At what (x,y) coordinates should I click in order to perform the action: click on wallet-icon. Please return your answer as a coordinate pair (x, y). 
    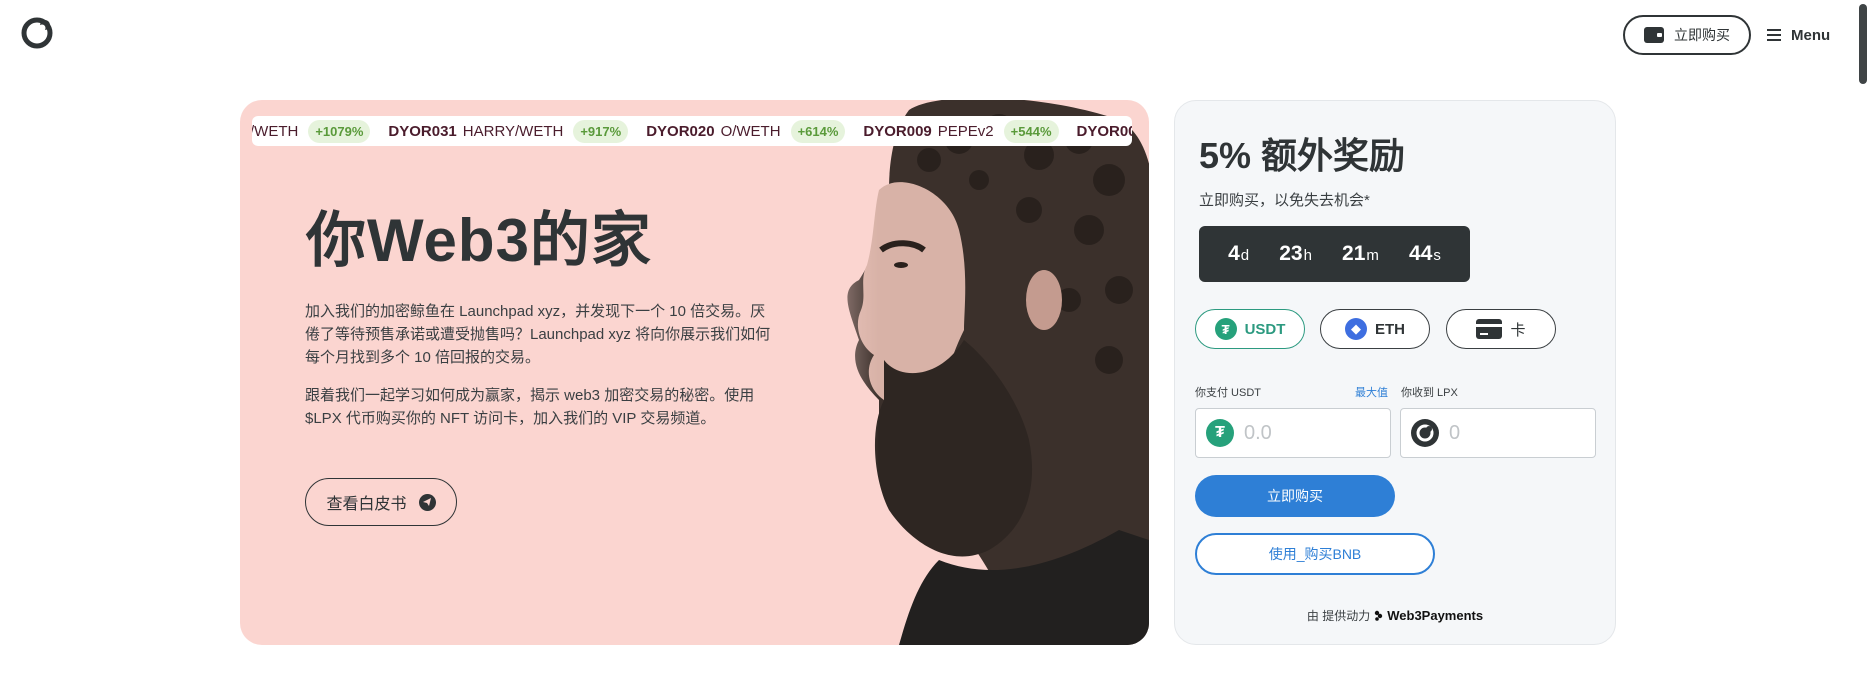
    Looking at the image, I should click on (1654, 35).